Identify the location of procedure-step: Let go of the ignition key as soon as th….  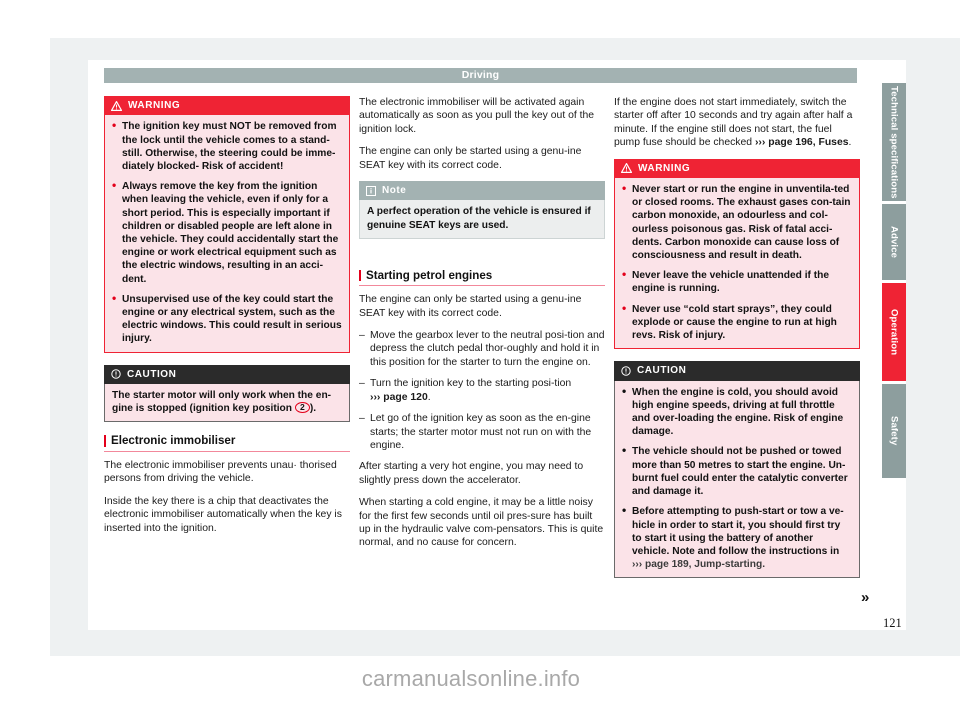
(482, 432).